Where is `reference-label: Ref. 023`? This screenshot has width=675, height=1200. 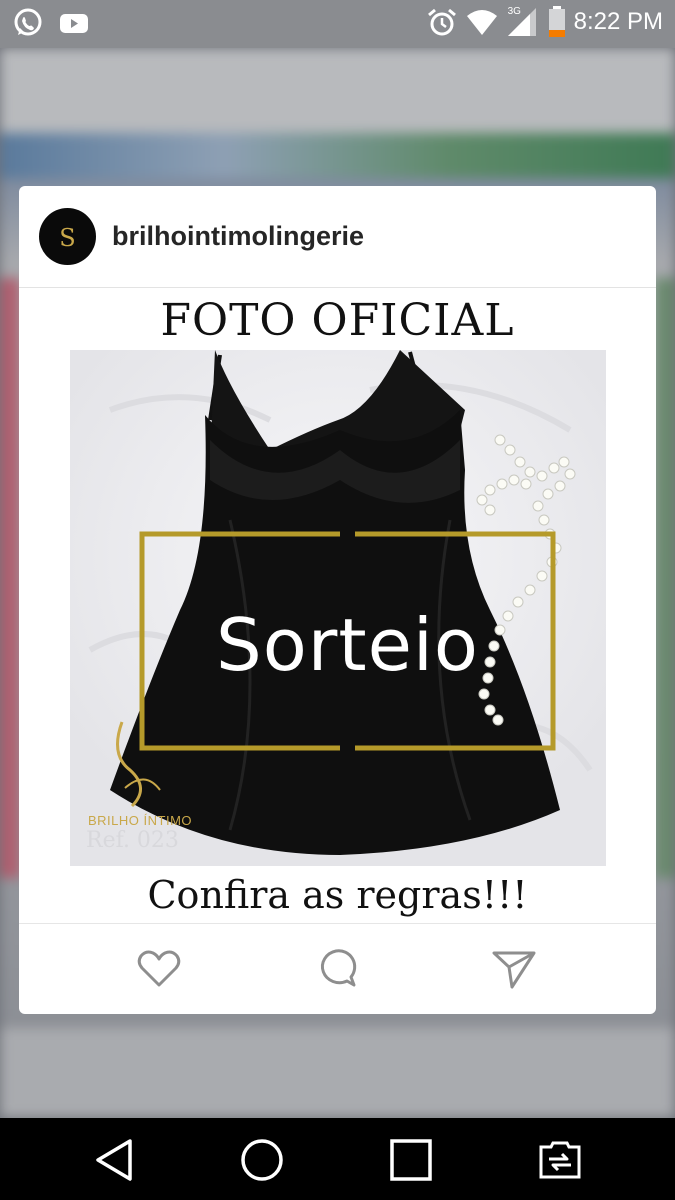 reference-label: Ref. 023 is located at coordinates (132, 840).